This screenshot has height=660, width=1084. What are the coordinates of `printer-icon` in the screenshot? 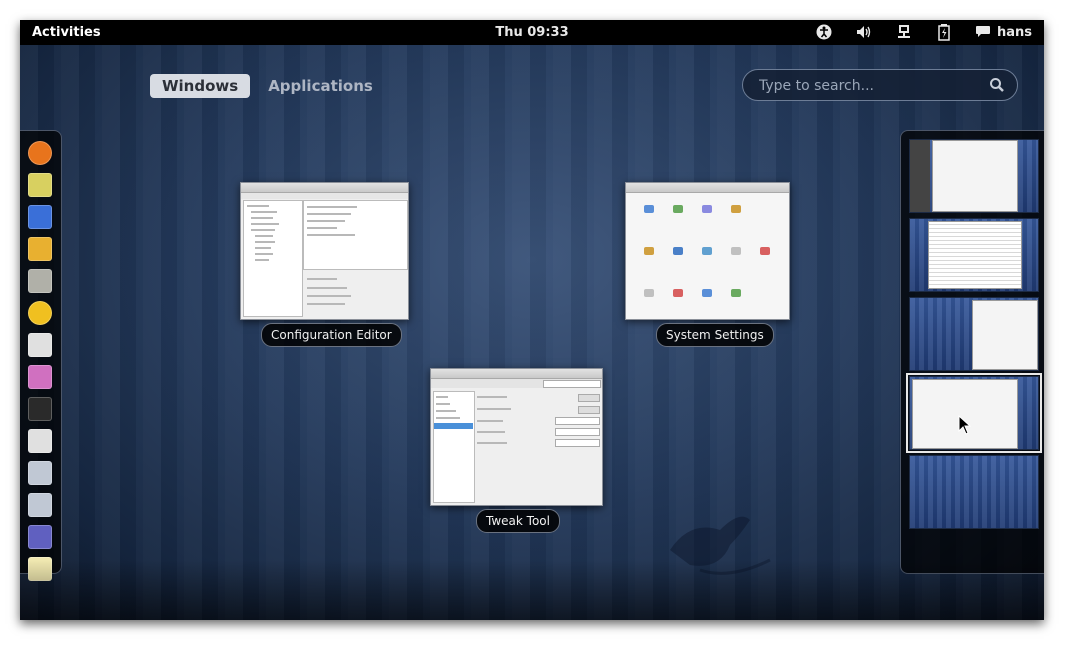 It's located at (40, 281).